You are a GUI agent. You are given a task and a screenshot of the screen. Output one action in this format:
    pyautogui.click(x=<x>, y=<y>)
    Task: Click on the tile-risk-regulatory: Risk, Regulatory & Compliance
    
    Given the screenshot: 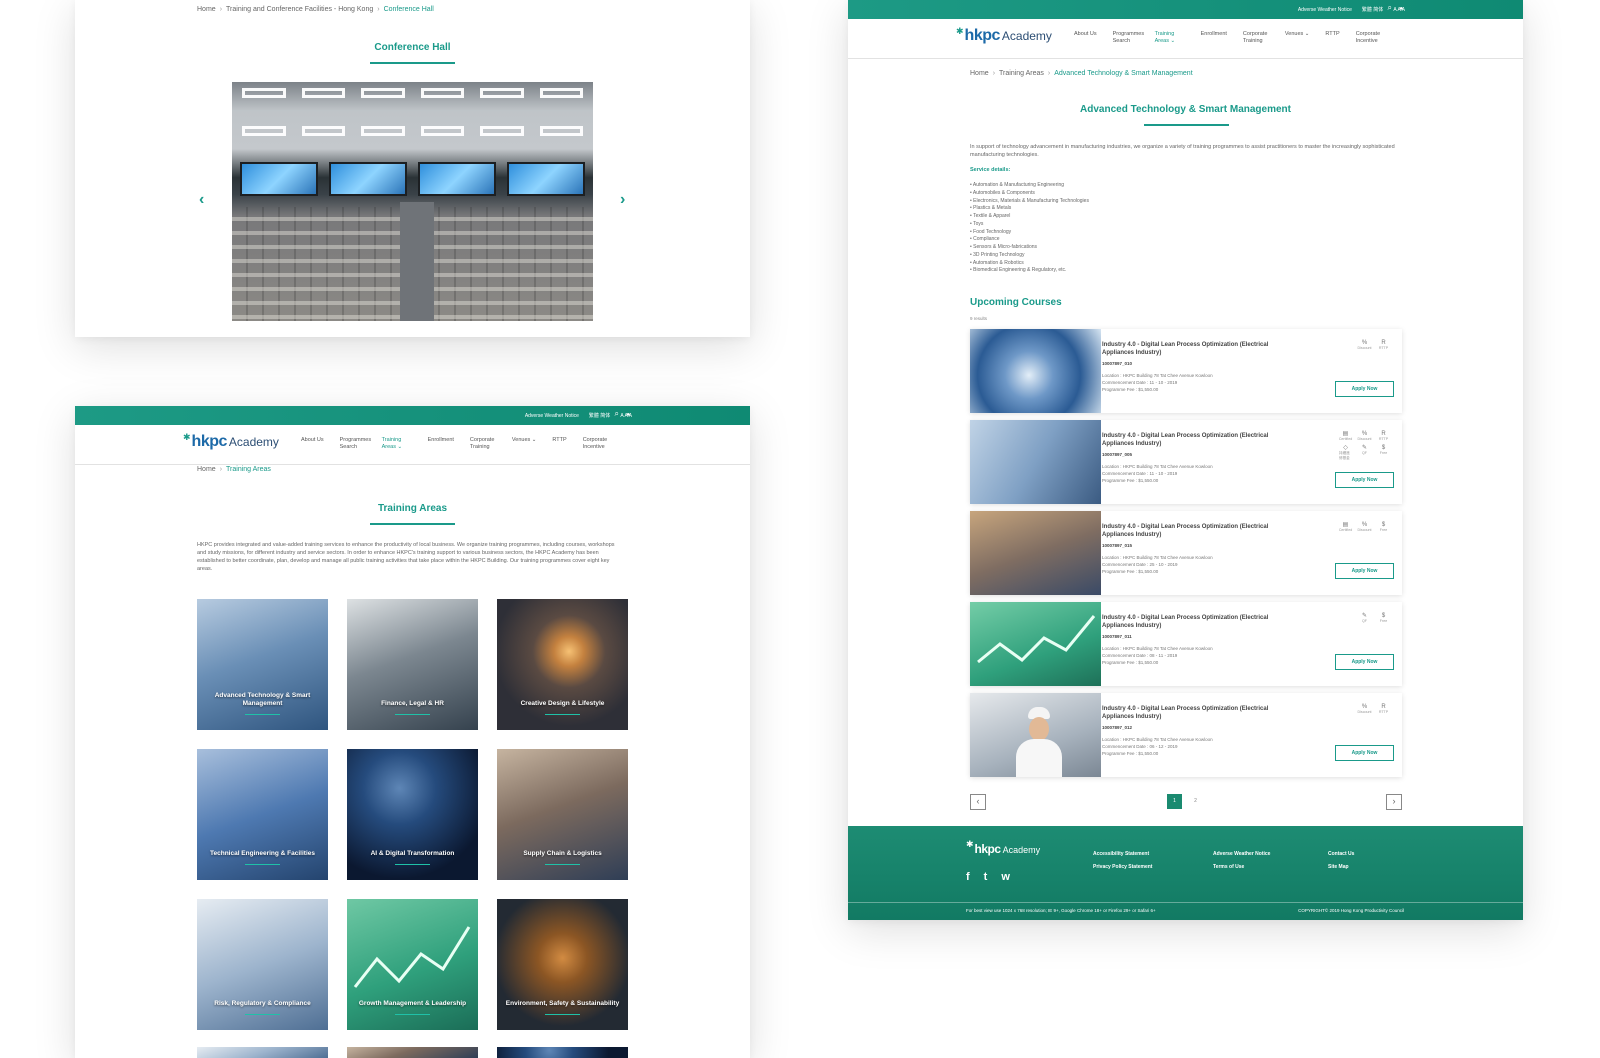 What is the action you would take?
    pyautogui.click(x=262, y=964)
    